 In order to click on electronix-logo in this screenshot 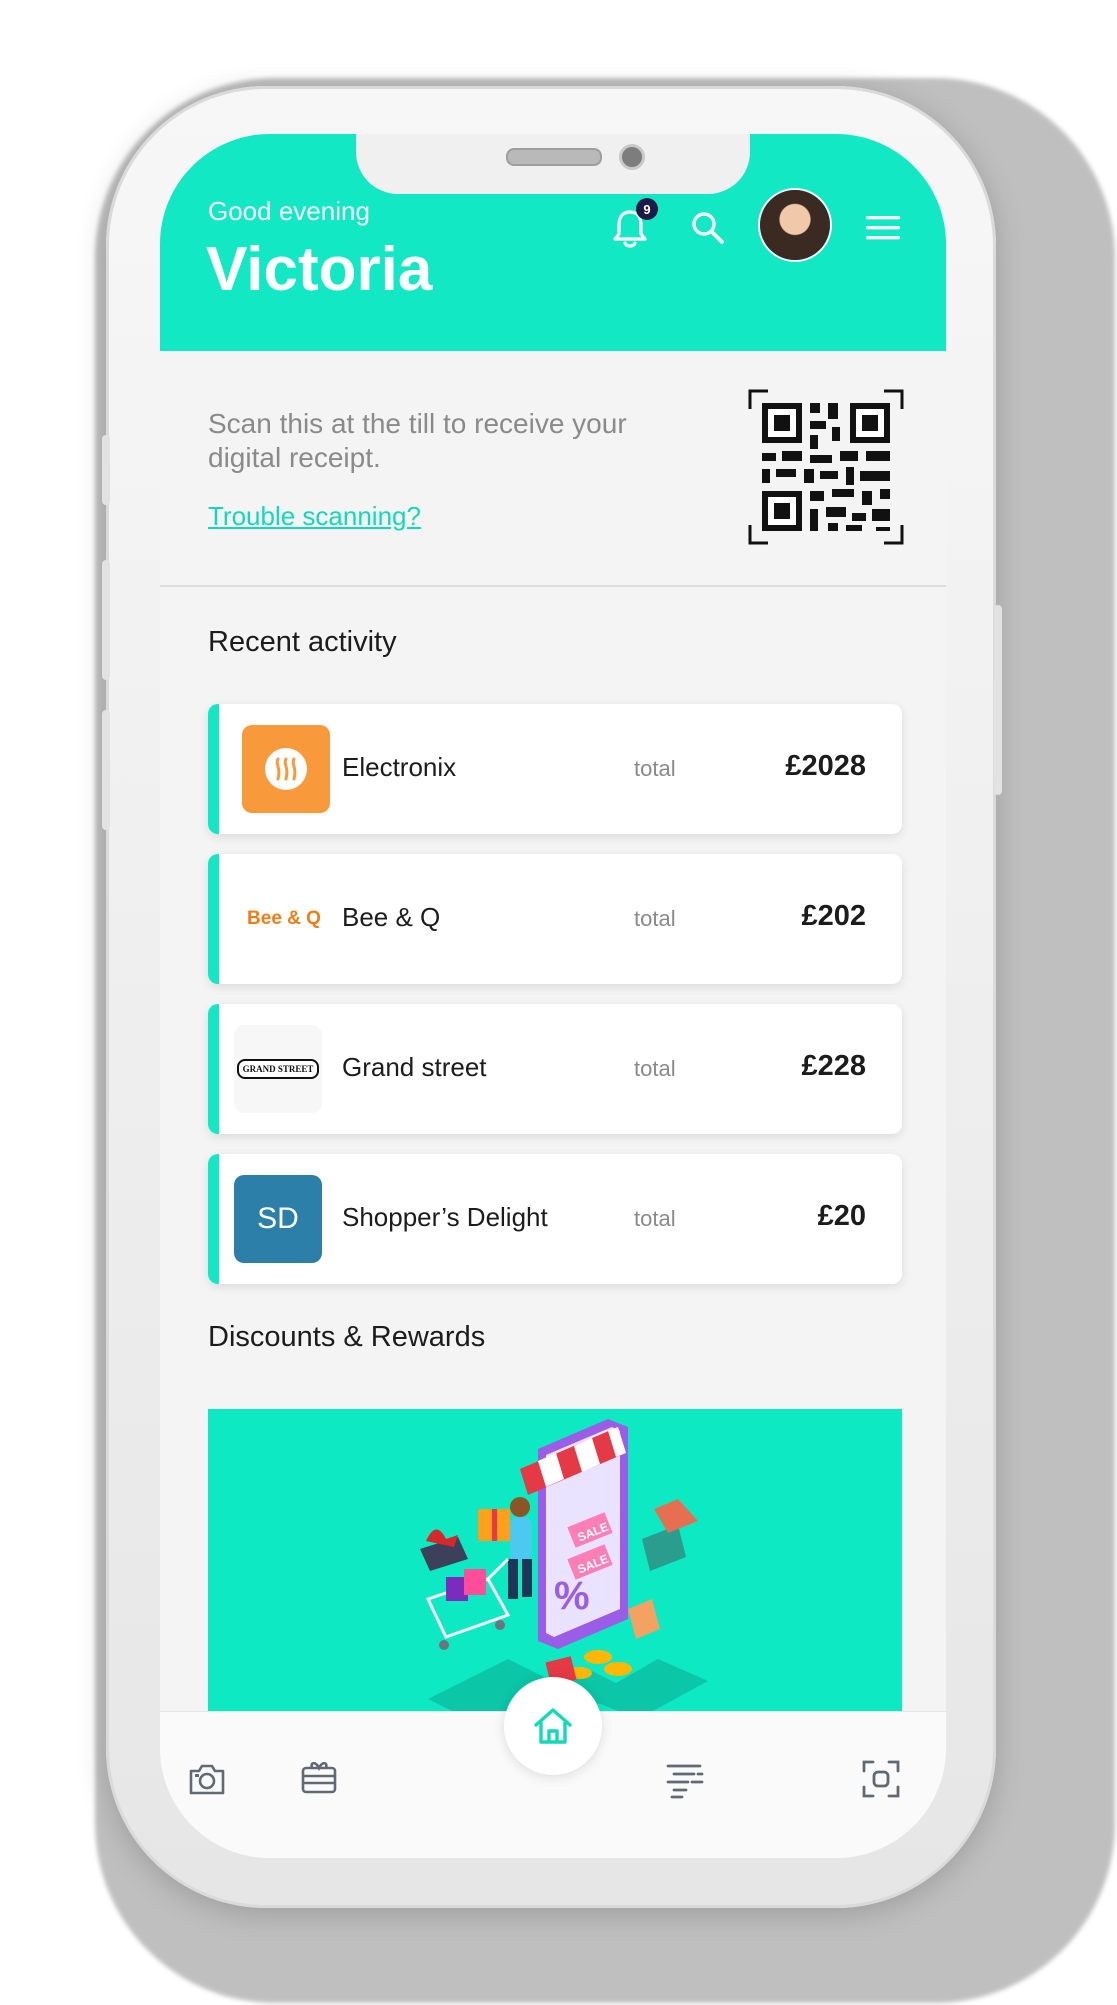, I will do `click(286, 769)`.